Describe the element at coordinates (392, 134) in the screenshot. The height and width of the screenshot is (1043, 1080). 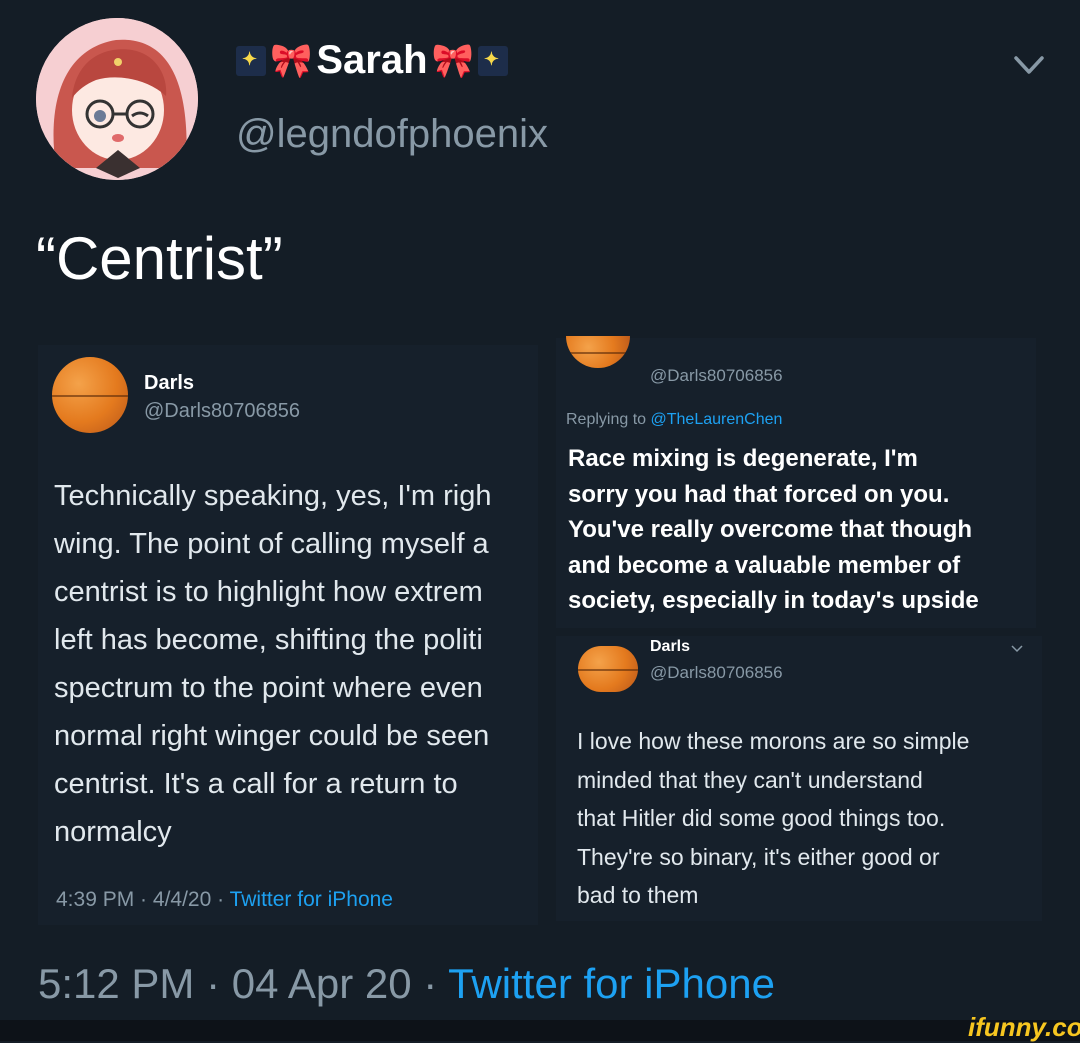
I see `user-handle: @legndofphoenix` at that location.